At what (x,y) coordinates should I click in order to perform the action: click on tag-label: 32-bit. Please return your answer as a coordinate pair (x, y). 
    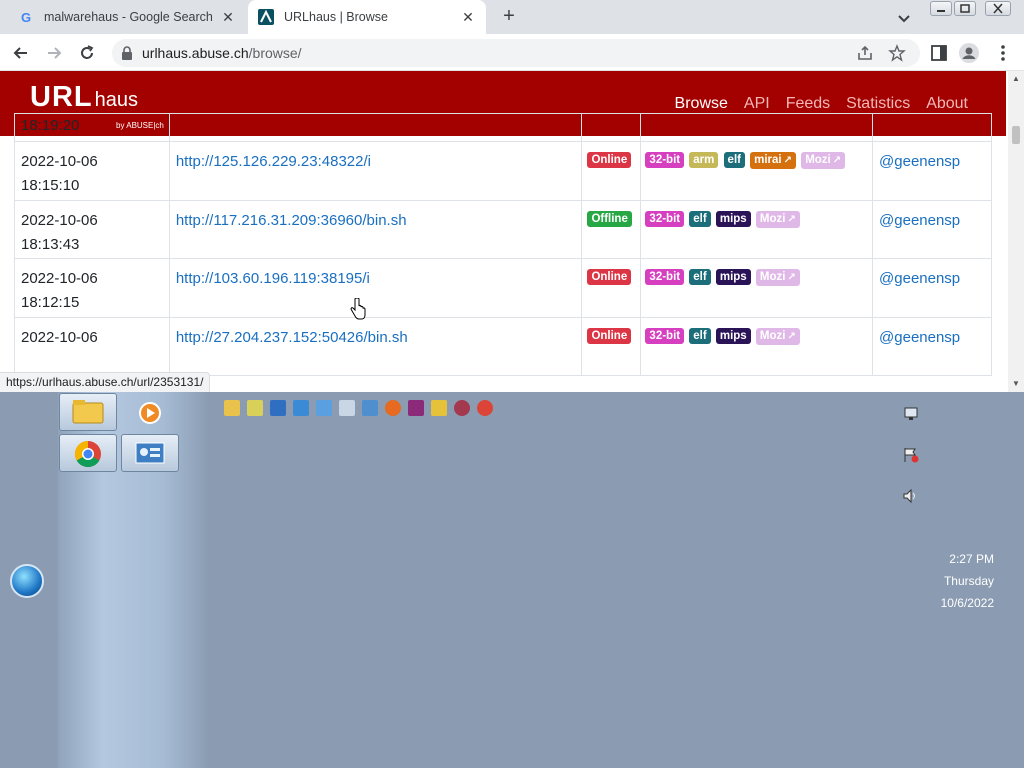
    Looking at the image, I should click on (665, 160).